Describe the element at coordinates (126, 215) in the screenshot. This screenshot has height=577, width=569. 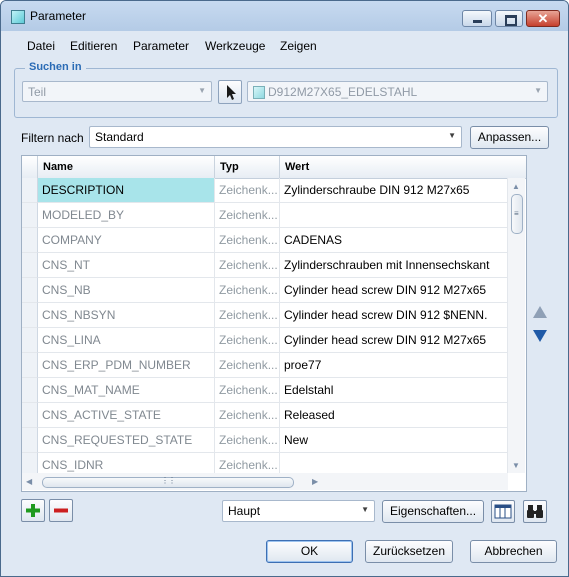
I see `cell-name: MODELED_BY` at that location.